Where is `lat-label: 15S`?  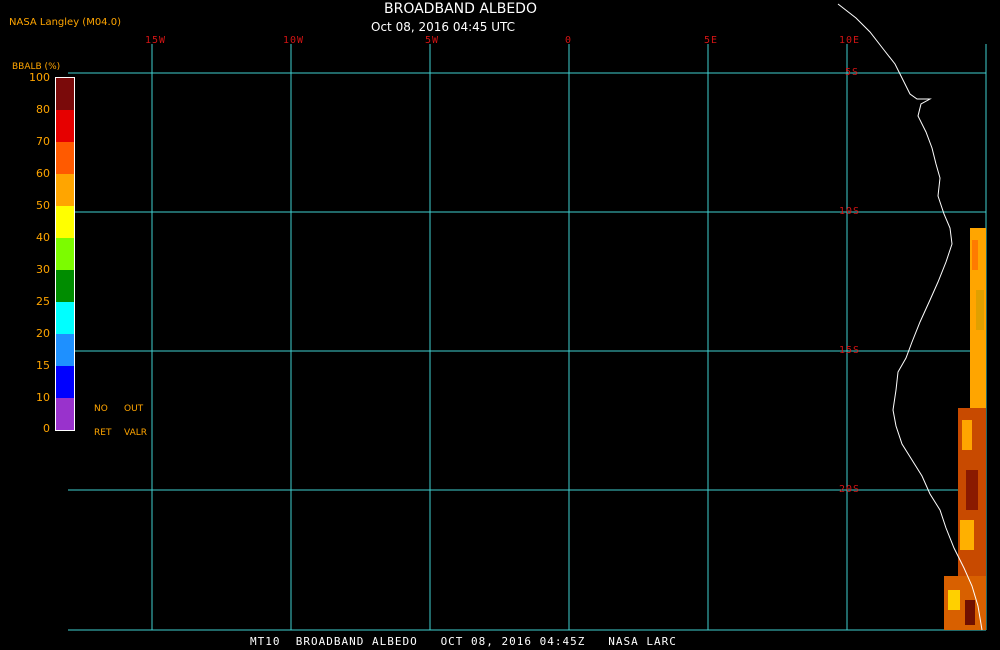
lat-label: 15S is located at coordinates (850, 350).